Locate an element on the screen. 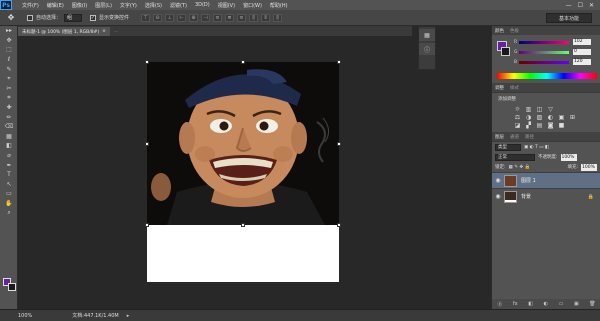 This screenshot has width=600, height=321. distribute-middle-icon: ≣ is located at coordinates (230, 17).